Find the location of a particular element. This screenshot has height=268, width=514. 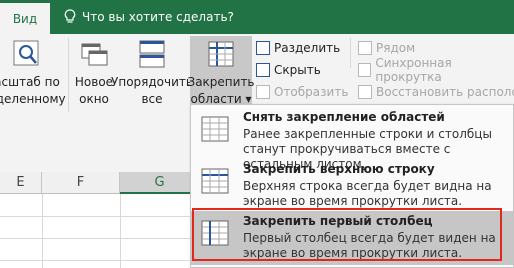

ribbon-tab-bar: Вид Что вы хотите сделать? is located at coordinates (257, 17).